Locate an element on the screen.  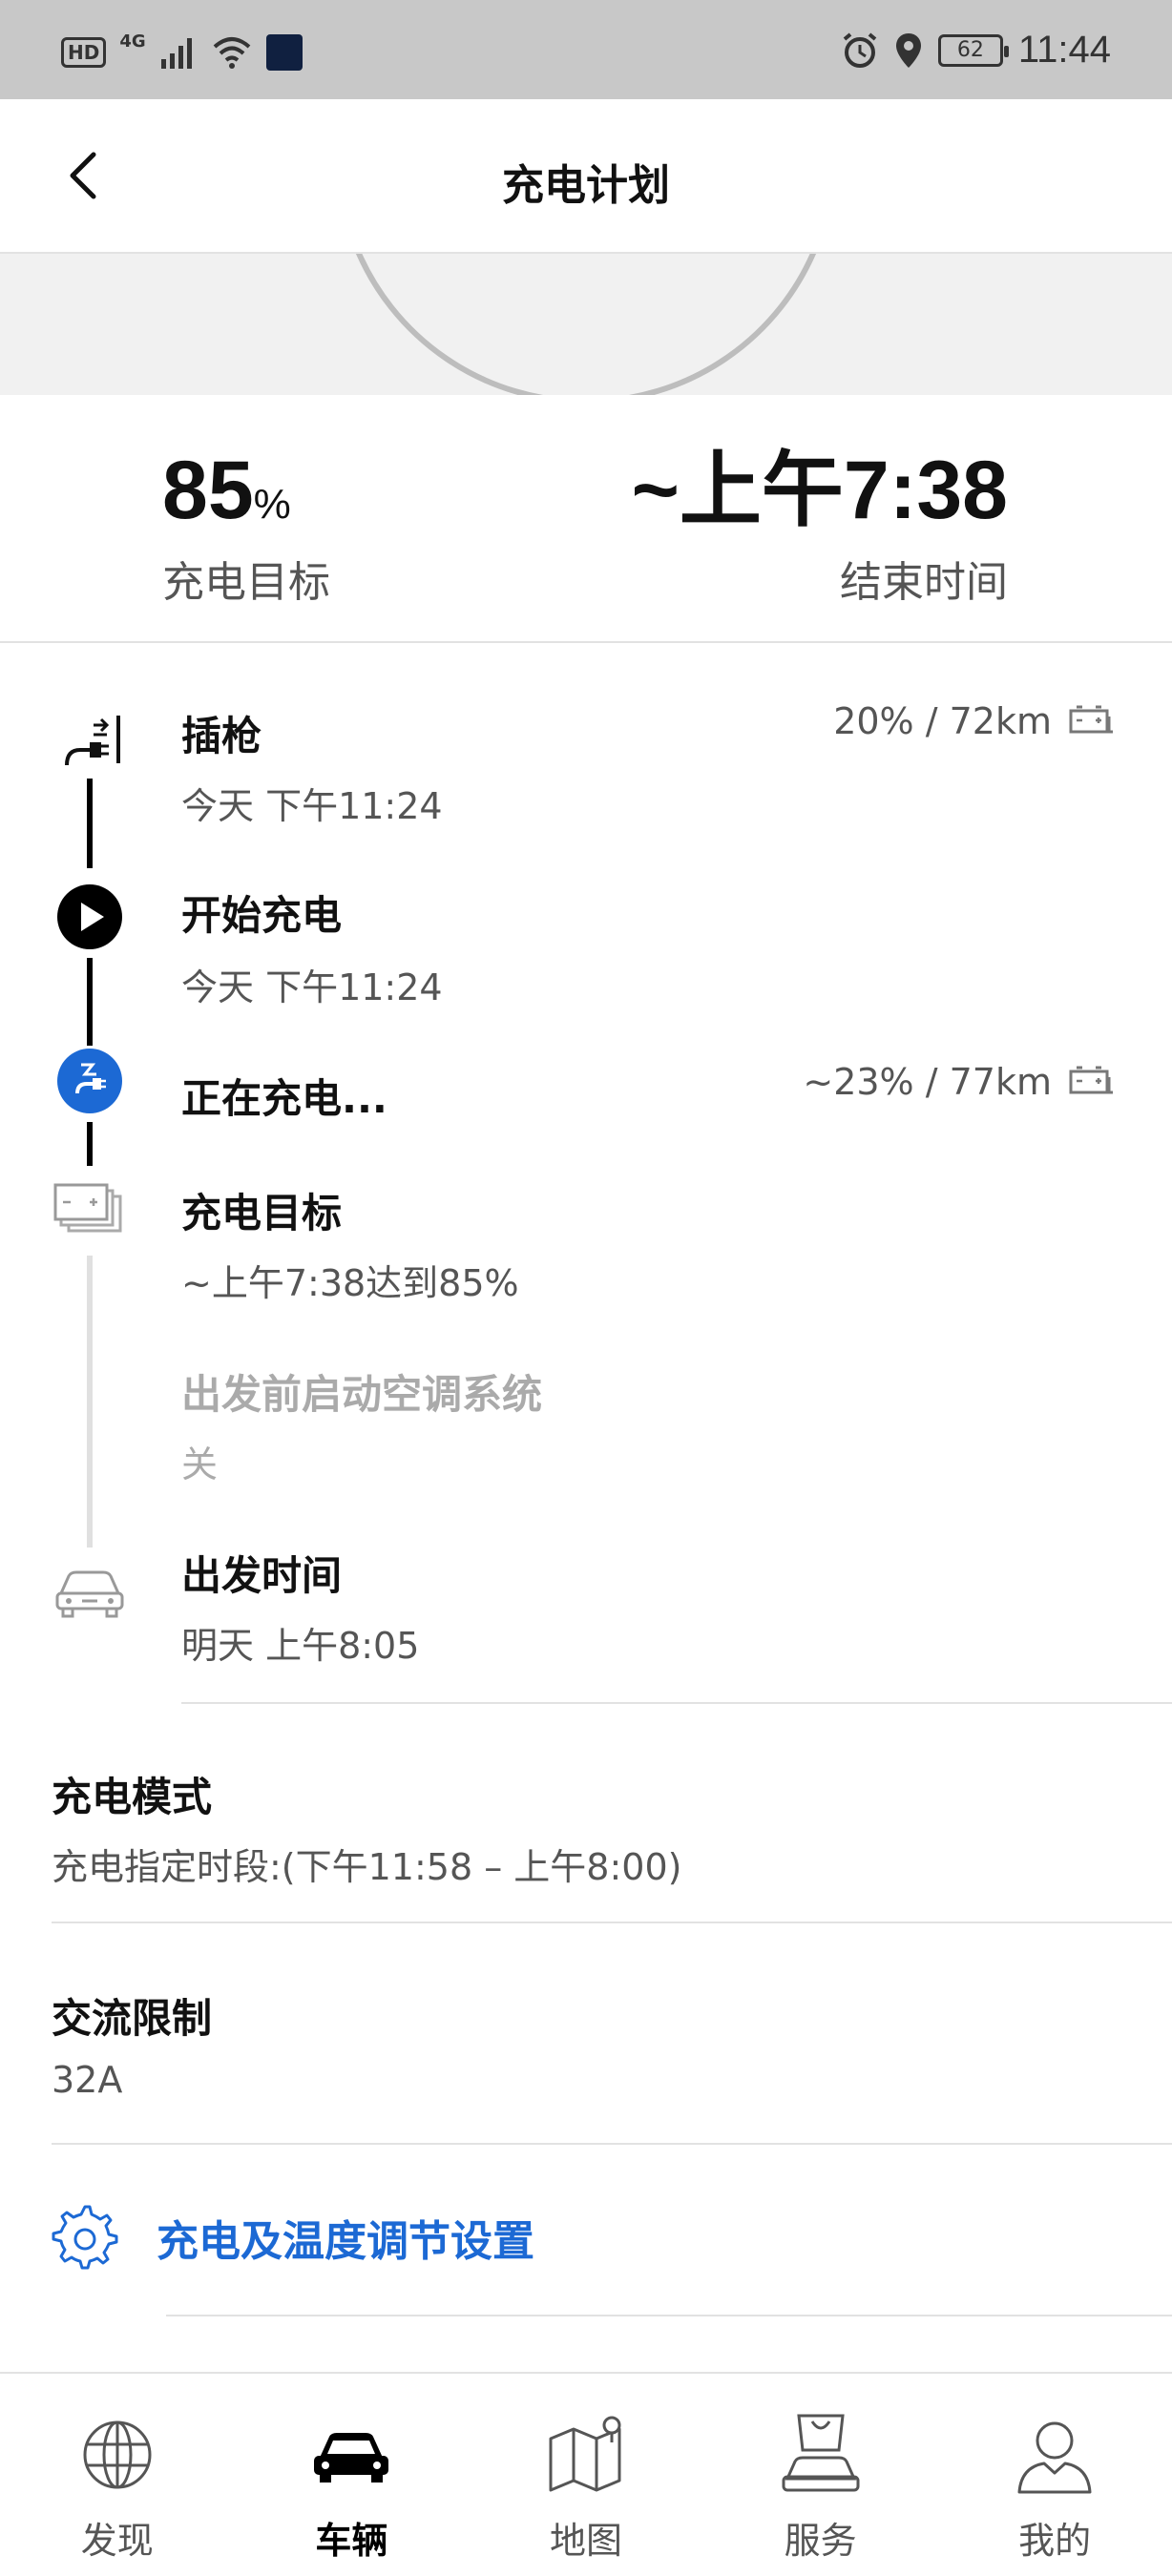
network-type: 4G is located at coordinates (132, 41).